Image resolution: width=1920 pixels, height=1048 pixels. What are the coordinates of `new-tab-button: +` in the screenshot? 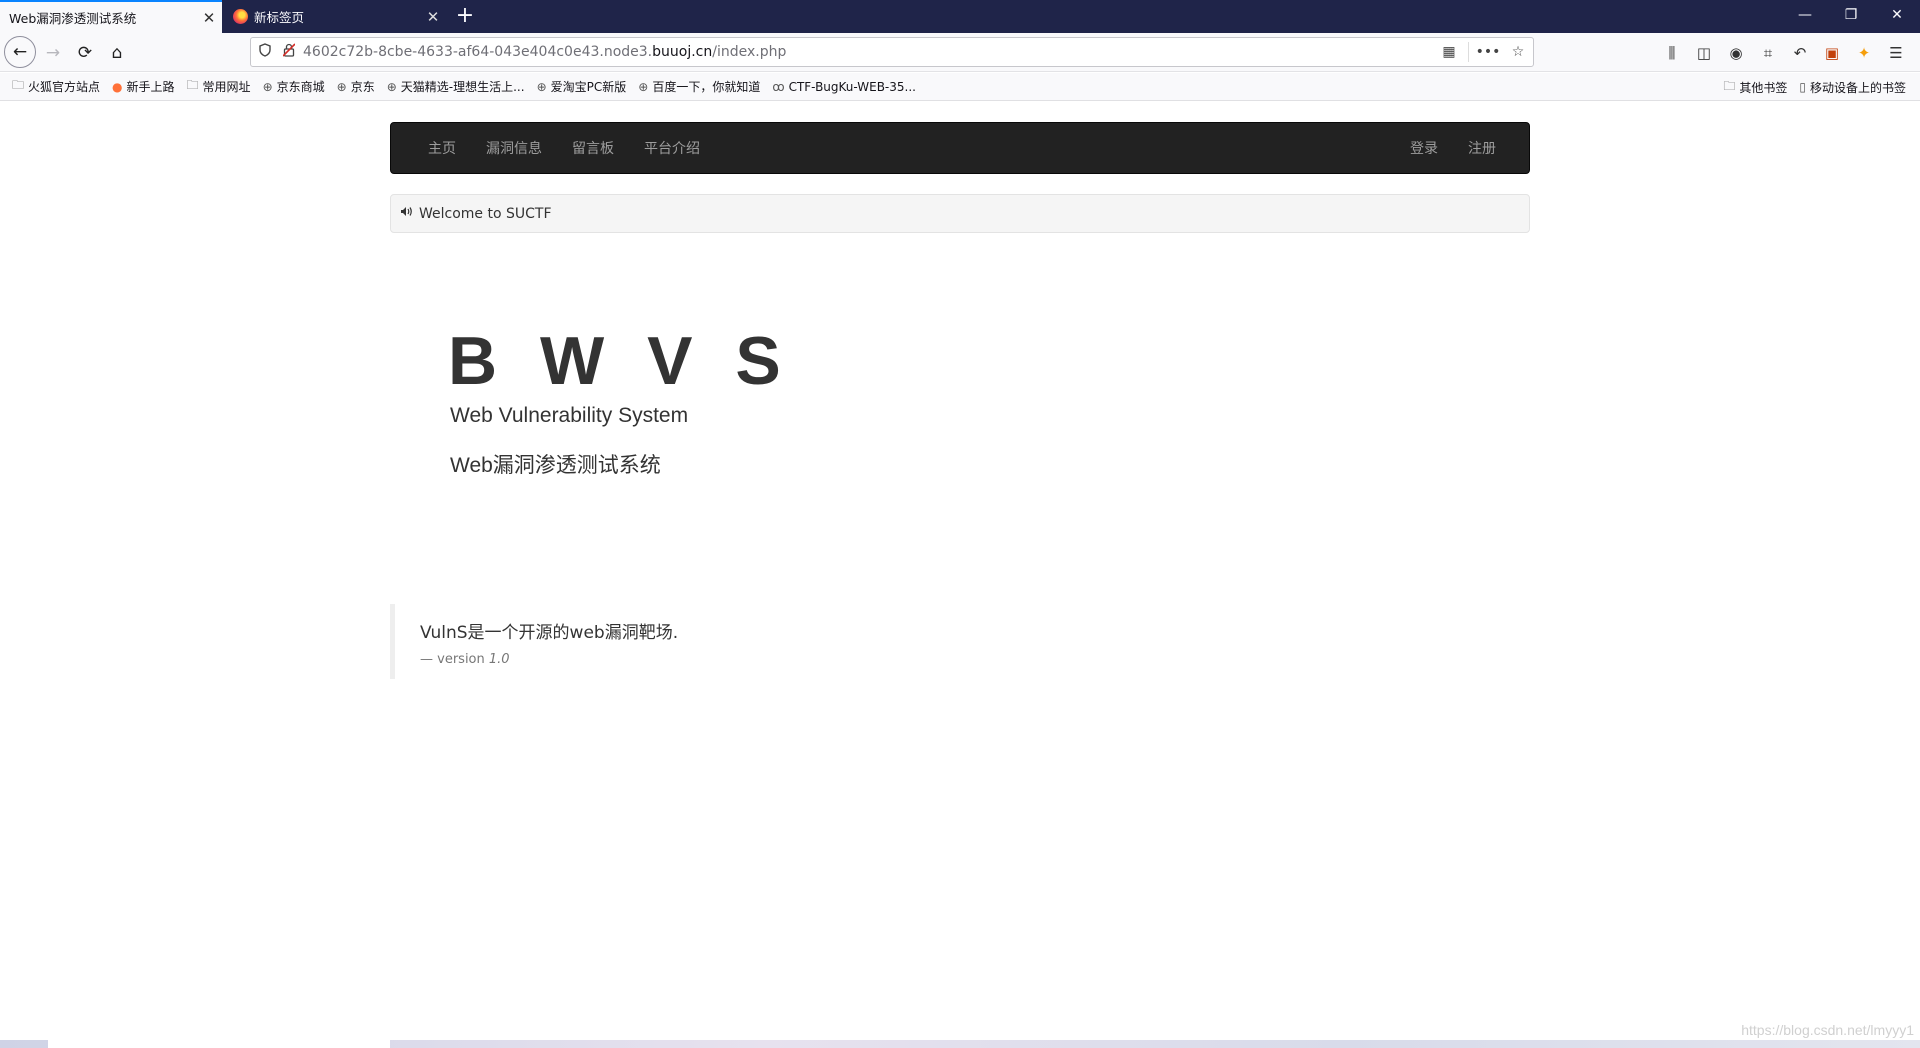 It's located at (465, 17).